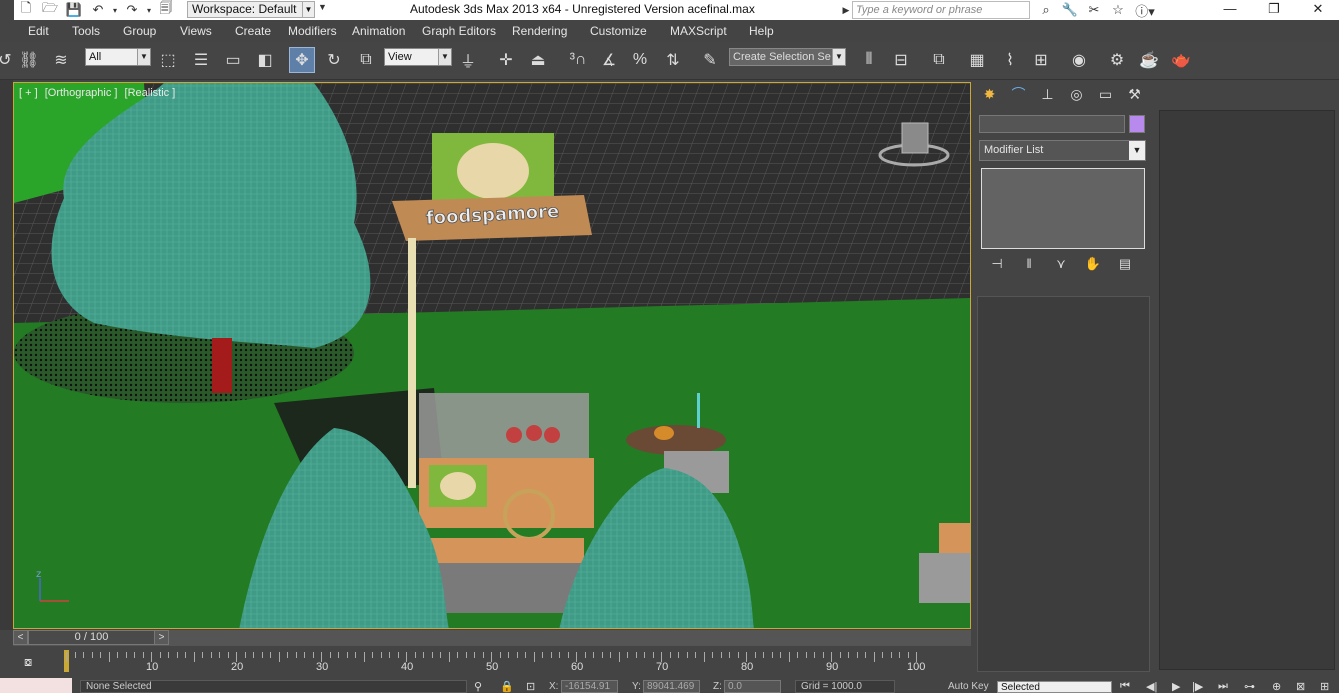 The width and height of the screenshot is (1339, 693). I want to click on close-icon: ✕, so click(1317, 10).